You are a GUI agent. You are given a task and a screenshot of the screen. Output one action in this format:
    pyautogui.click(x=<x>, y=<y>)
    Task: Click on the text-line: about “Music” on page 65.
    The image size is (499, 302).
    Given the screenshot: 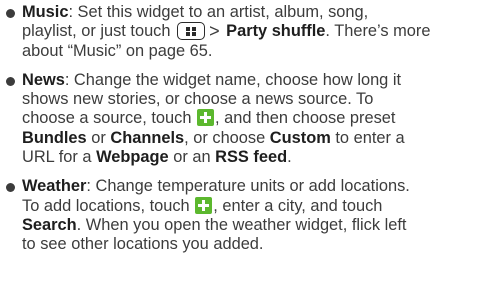 What is the action you would take?
    pyautogui.click(x=260, y=51)
    